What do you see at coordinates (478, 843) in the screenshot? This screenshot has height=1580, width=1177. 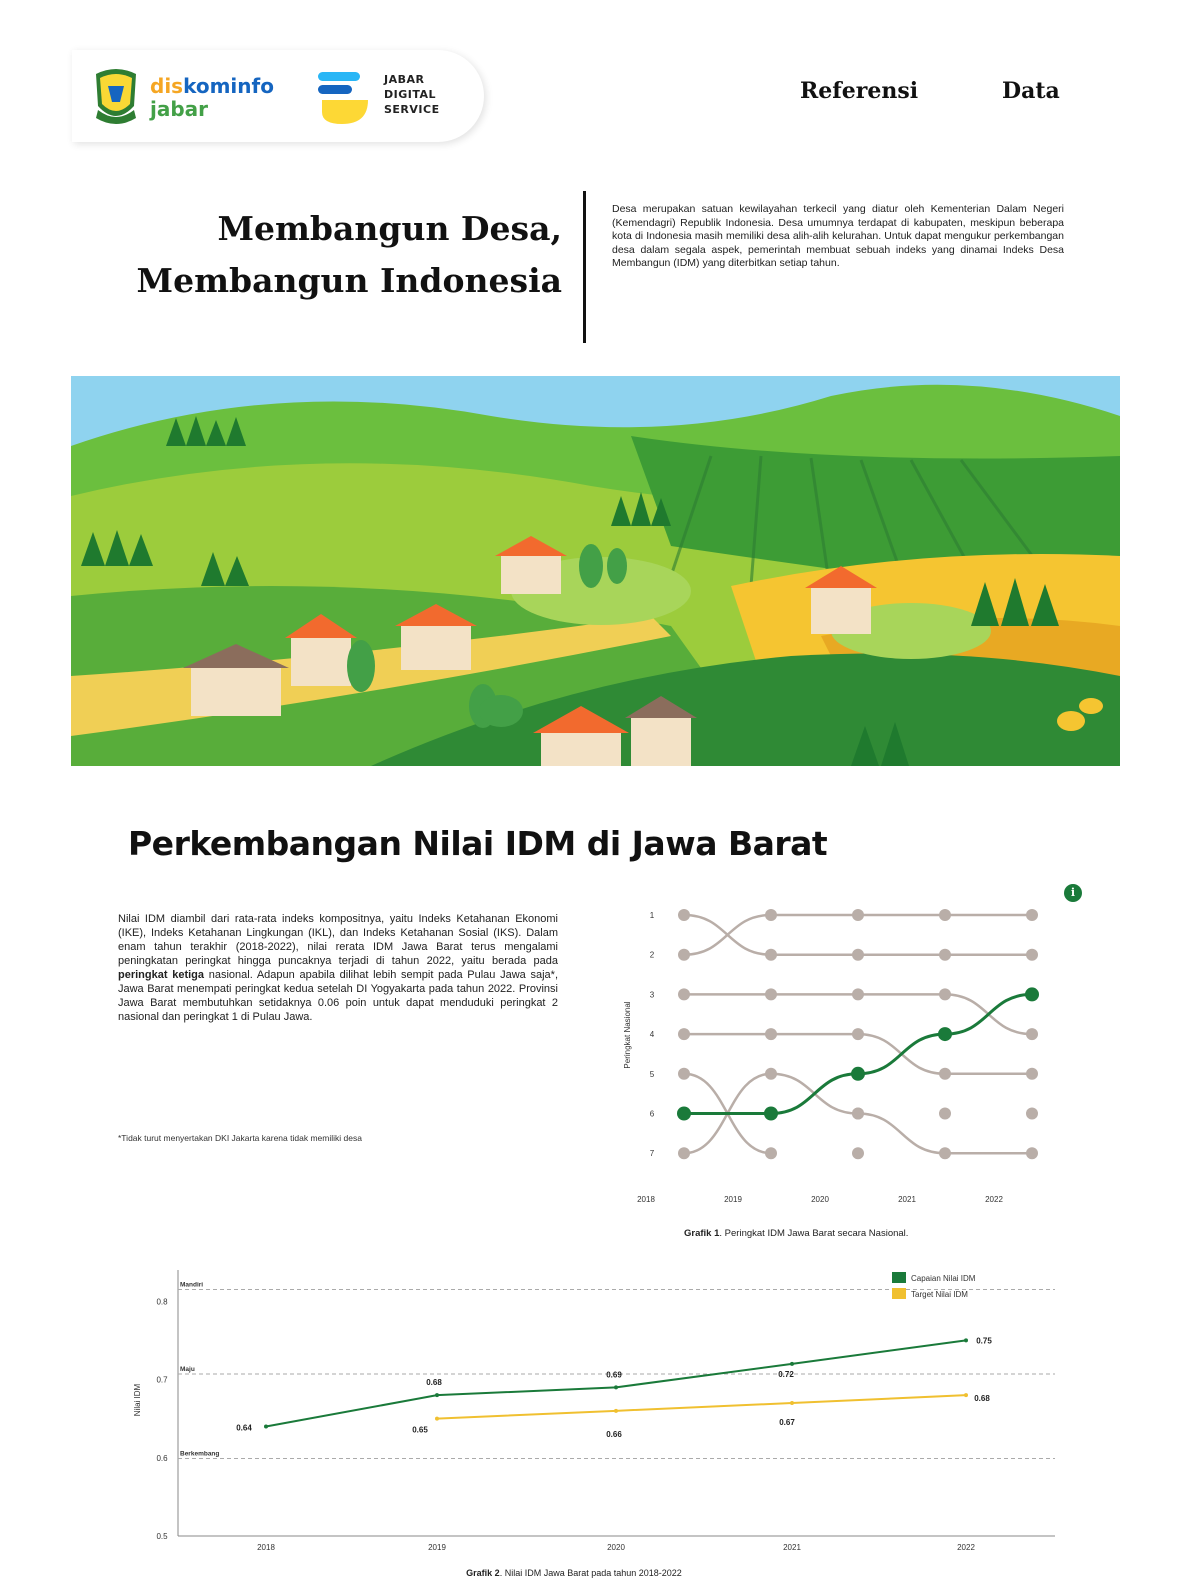 I see `section-title: Perkembangan Nilai IDM di Jawa Barat` at bounding box center [478, 843].